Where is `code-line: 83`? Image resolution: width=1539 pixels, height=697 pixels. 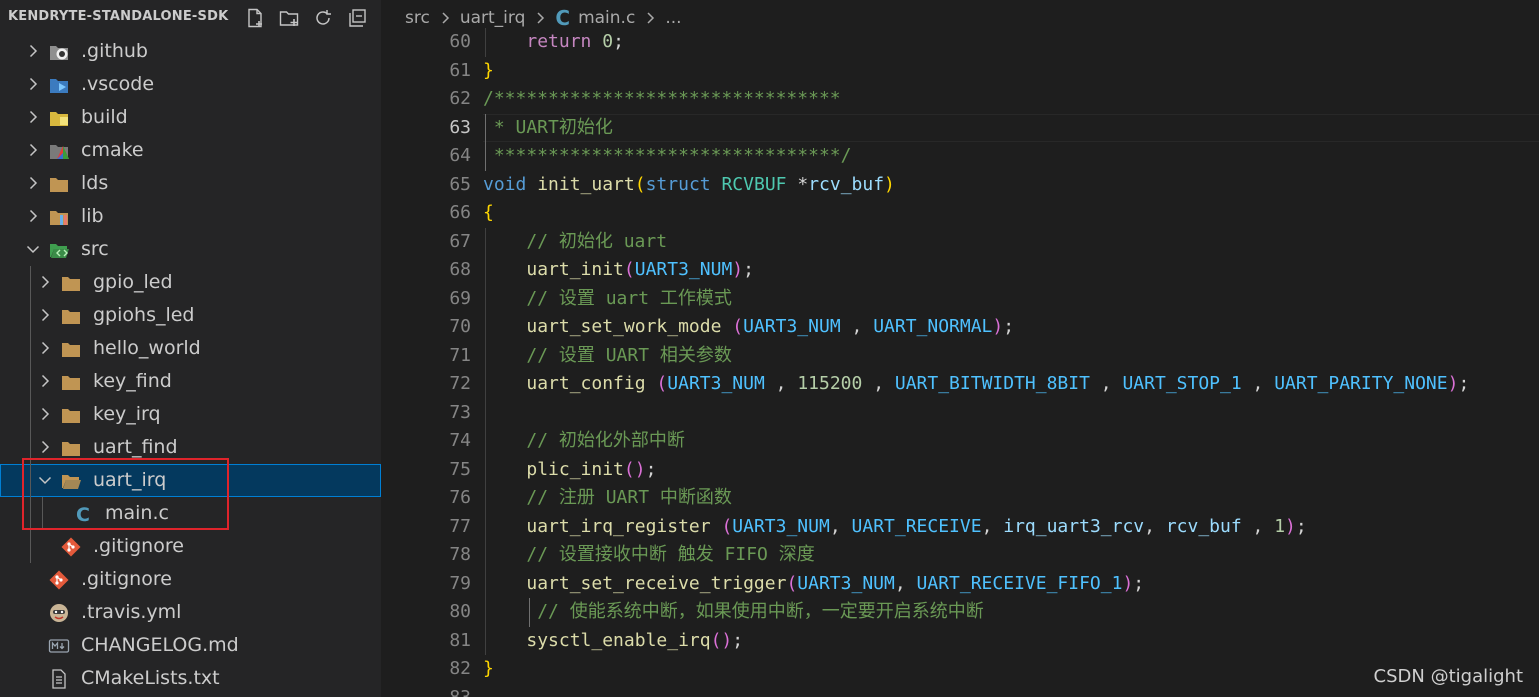
code-line: 83 is located at coordinates (960, 690).